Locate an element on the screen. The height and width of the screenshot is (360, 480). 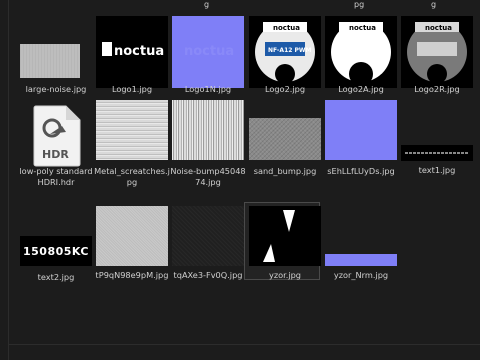
panel-left-border is located at coordinates (8, 180).